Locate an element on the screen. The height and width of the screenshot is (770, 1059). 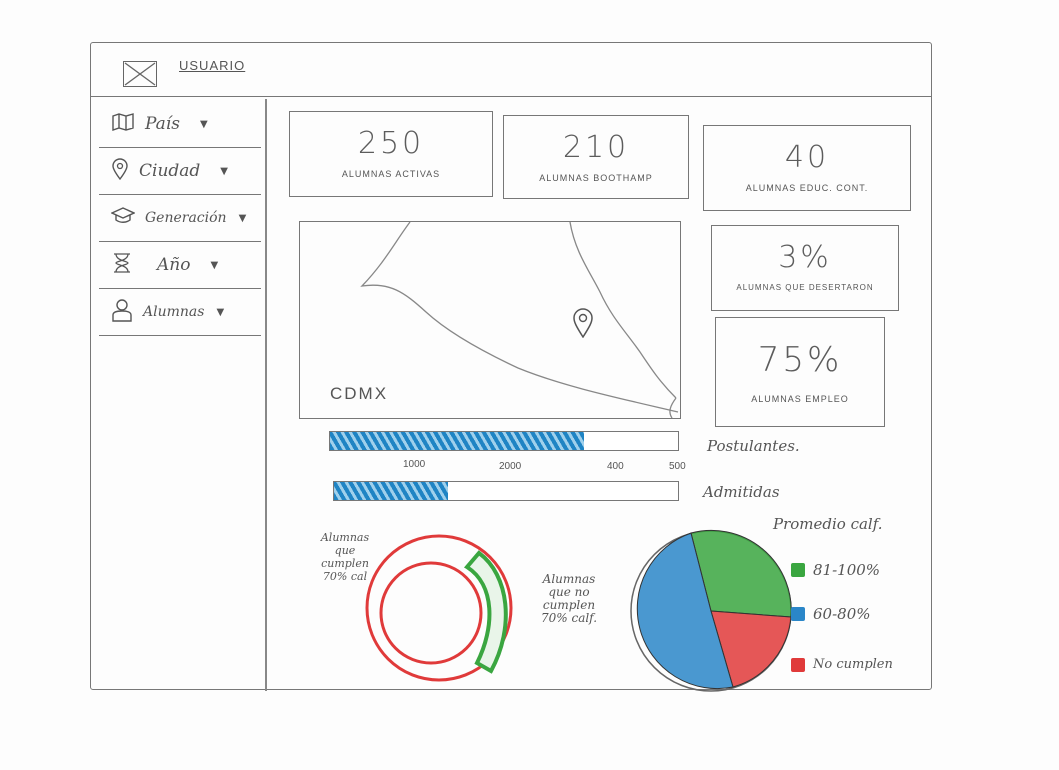
sidebar-item-alumnas: Alumnas ▼ is located at coordinates (180, 312).